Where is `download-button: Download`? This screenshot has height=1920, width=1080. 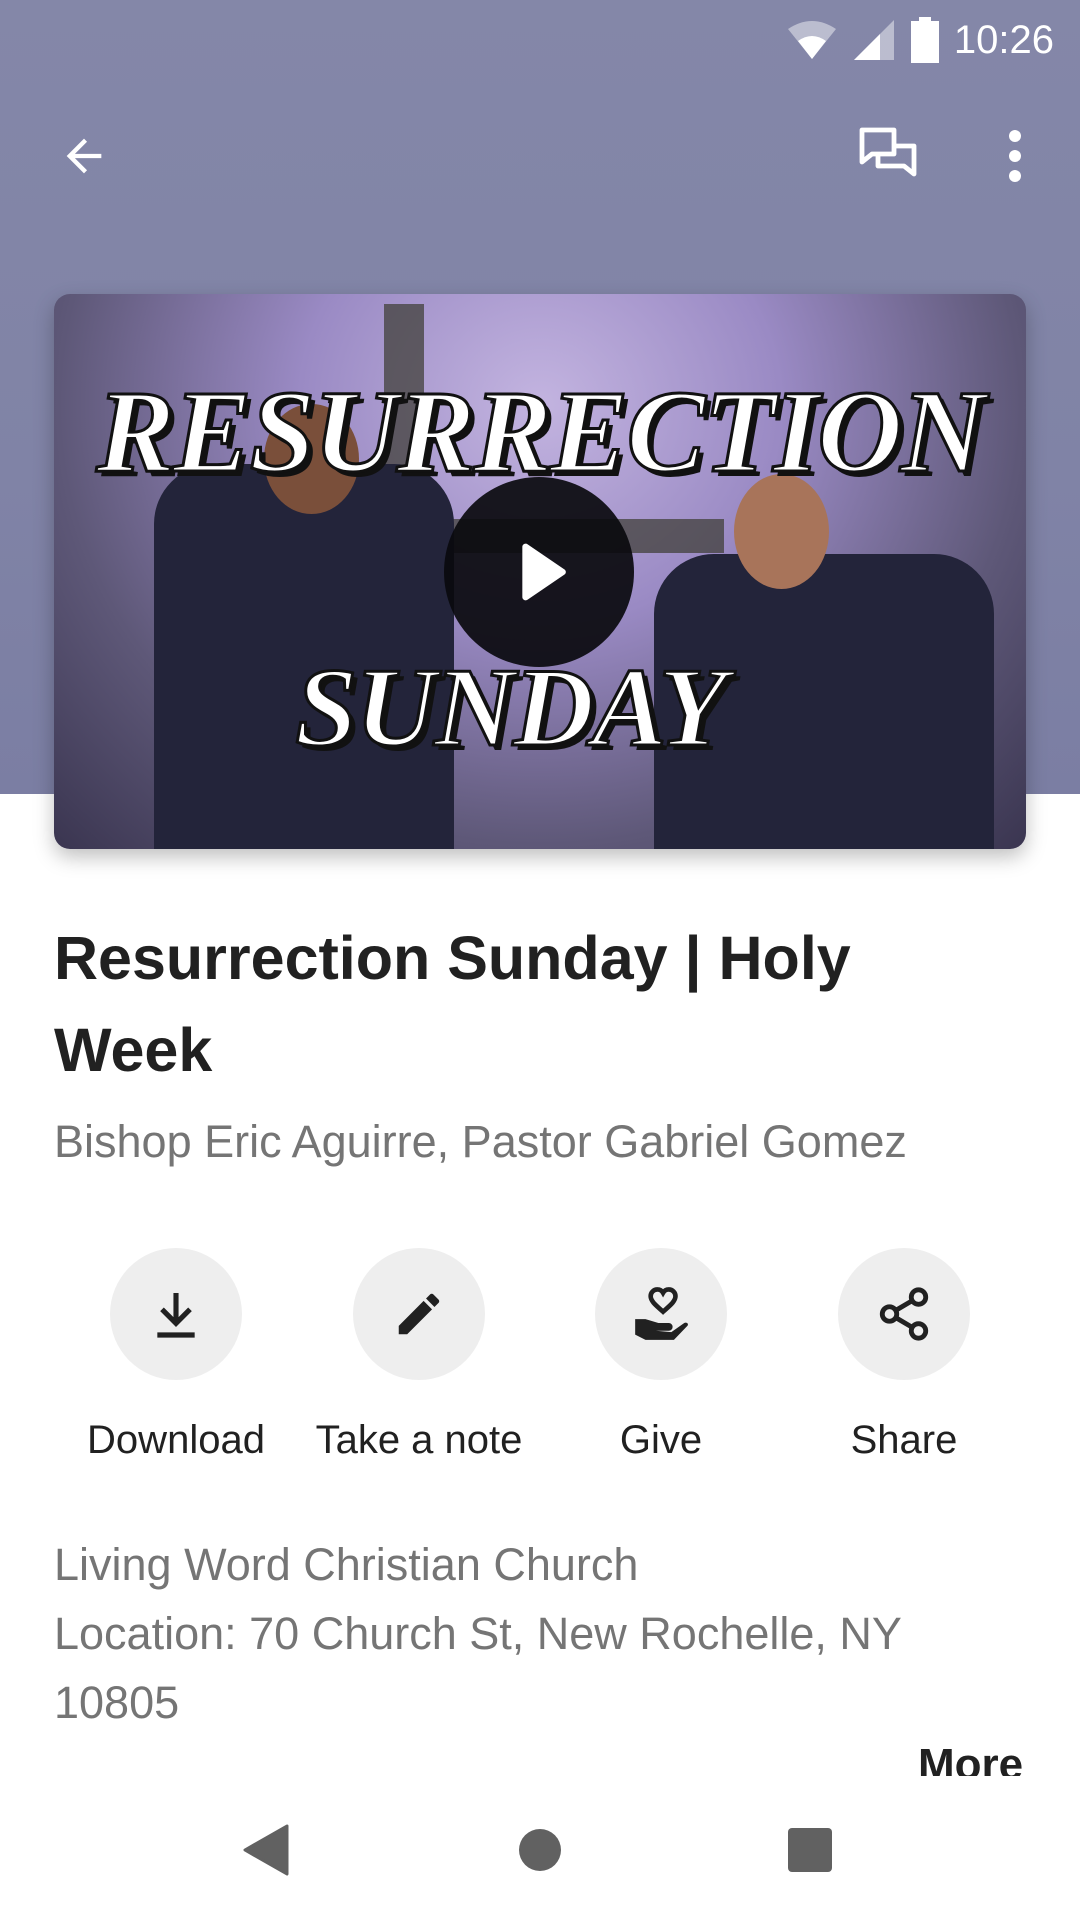
download-button: Download is located at coordinates (176, 1355).